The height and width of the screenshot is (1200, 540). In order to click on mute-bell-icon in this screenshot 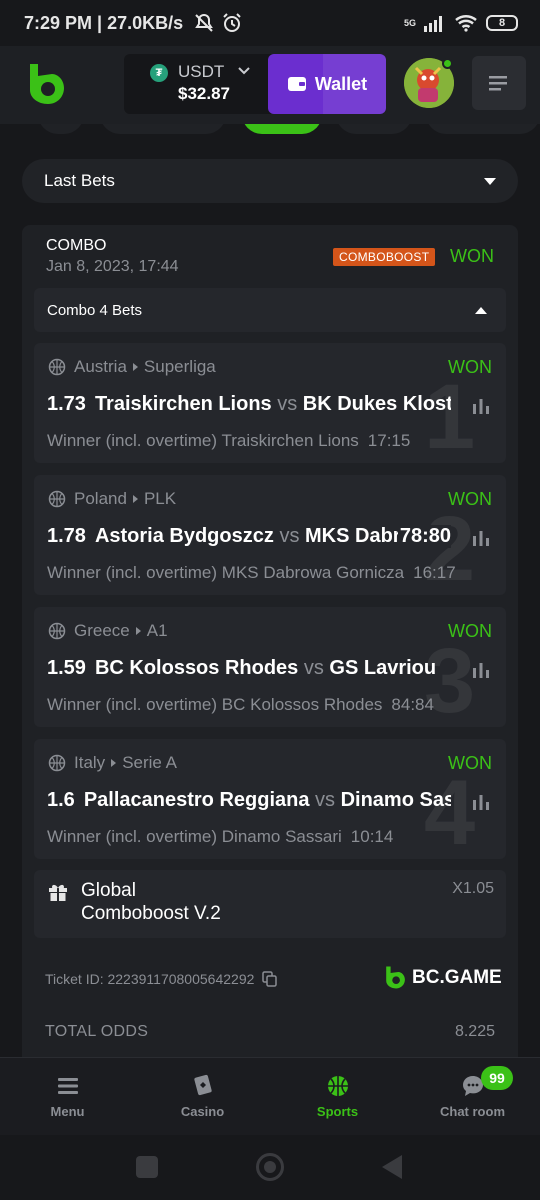, I will do `click(204, 22)`.